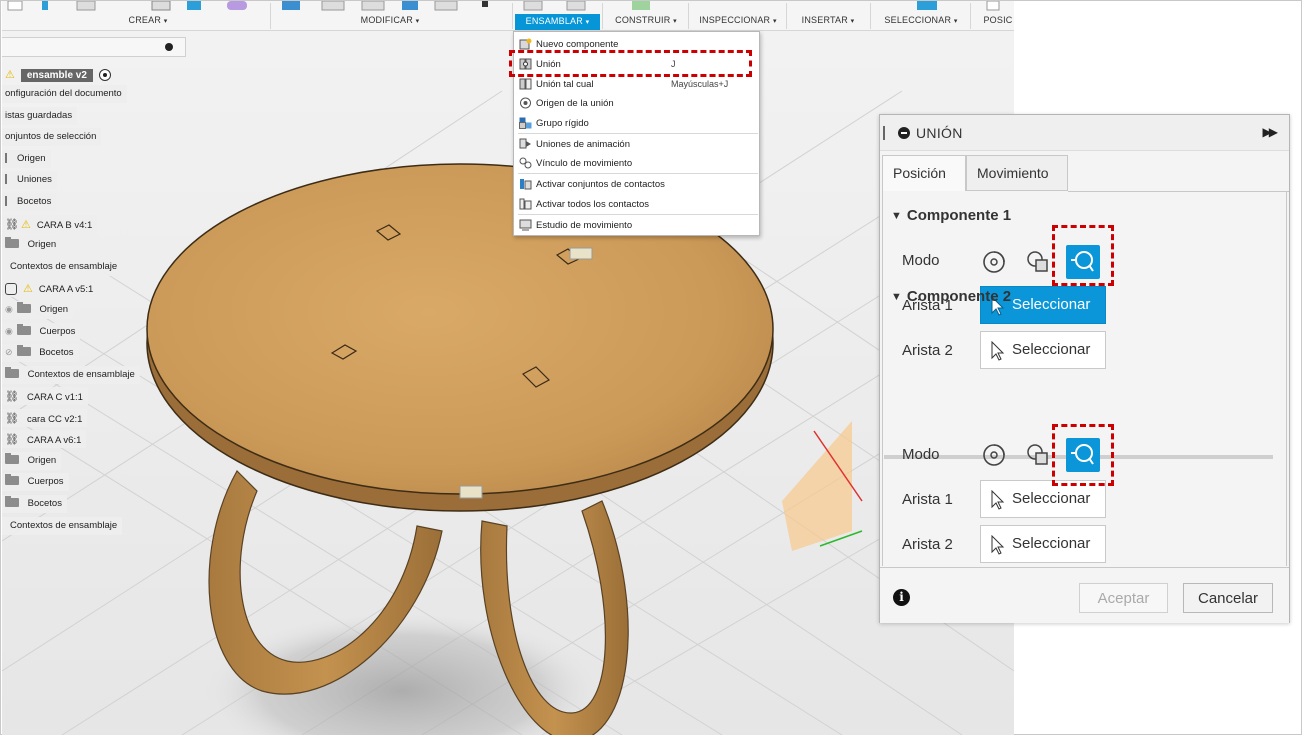 The width and height of the screenshot is (1302, 735). What do you see at coordinates (921, 22) in the screenshot?
I see `menu-seleccionar: SELECCIONAR ▾` at bounding box center [921, 22].